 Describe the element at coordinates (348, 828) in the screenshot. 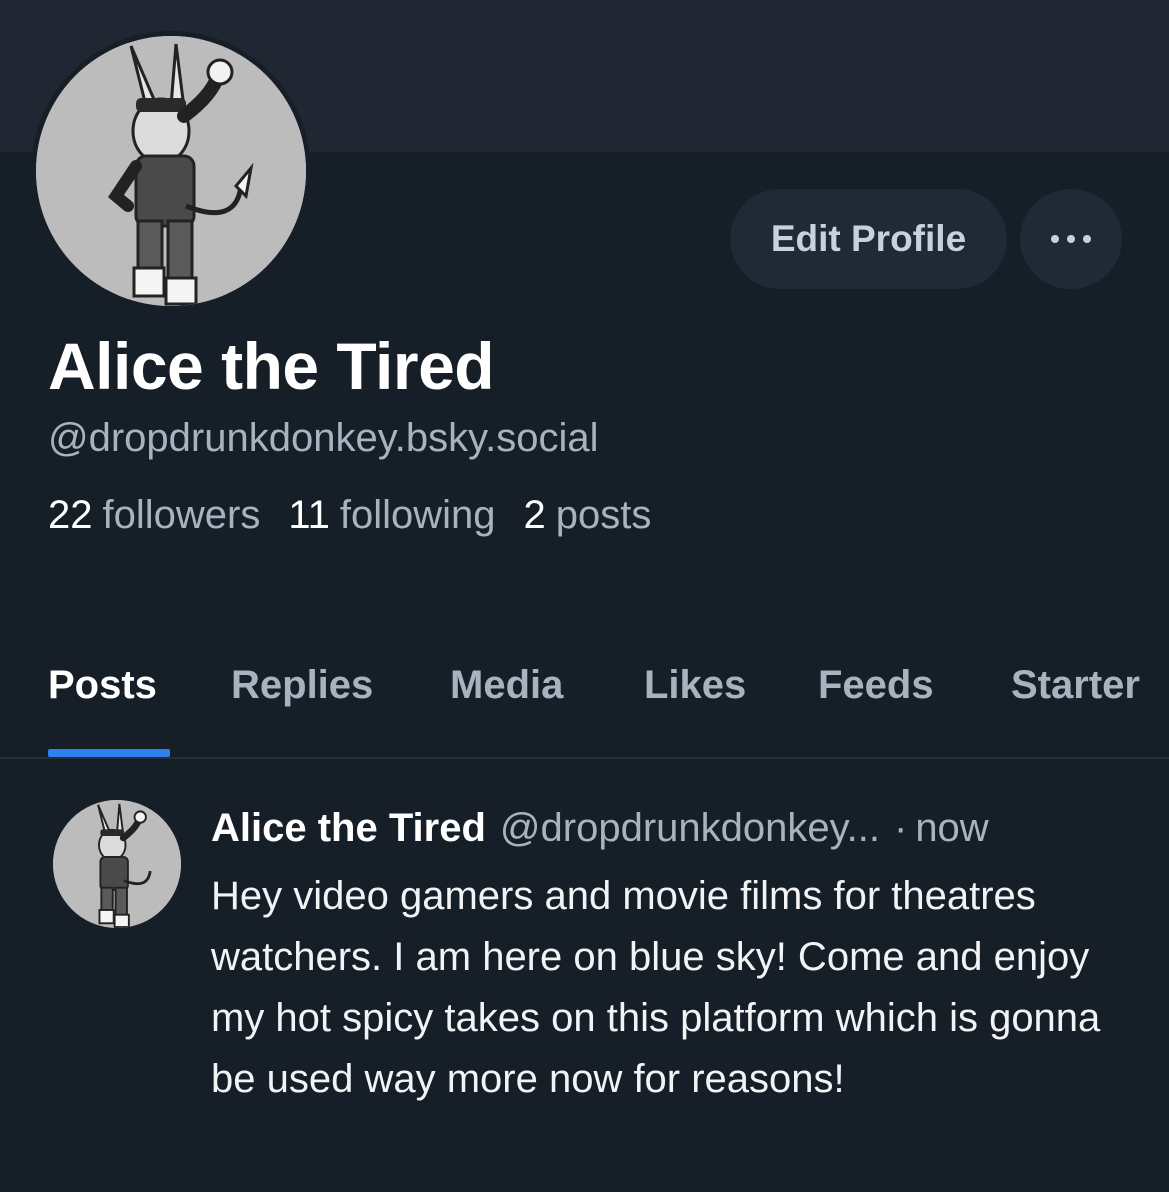

I see `post-author-name: Alice the Tired` at that location.